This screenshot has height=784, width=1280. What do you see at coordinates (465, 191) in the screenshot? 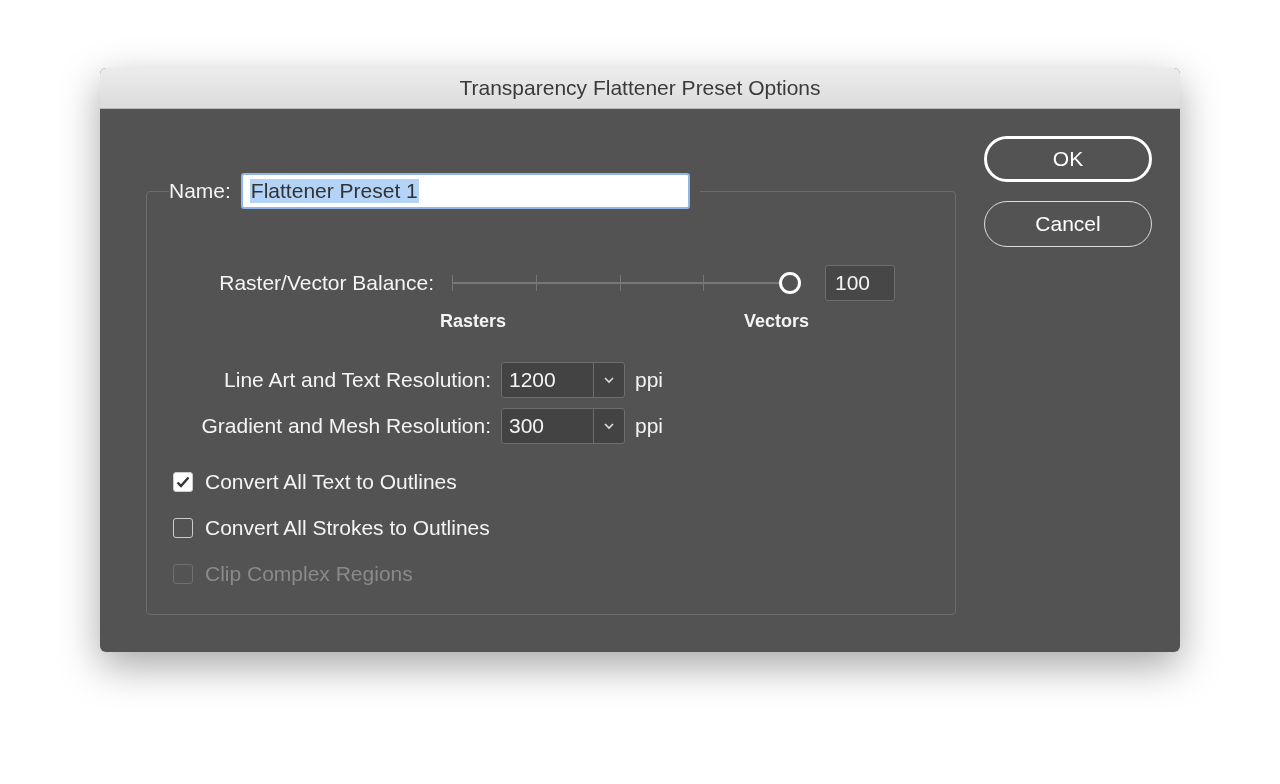
I see `name-input-field: Flattener Preset 1` at bounding box center [465, 191].